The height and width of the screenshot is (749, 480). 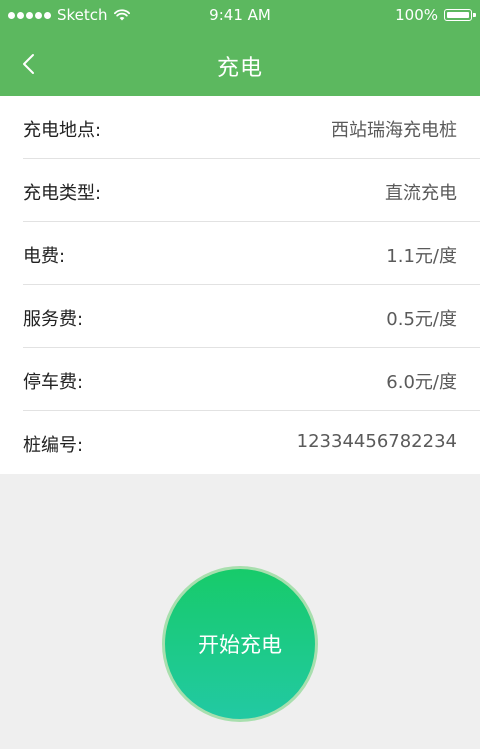 I want to click on detail-row-service-fee: 服务费: 0.5元/度, so click(x=240, y=316).